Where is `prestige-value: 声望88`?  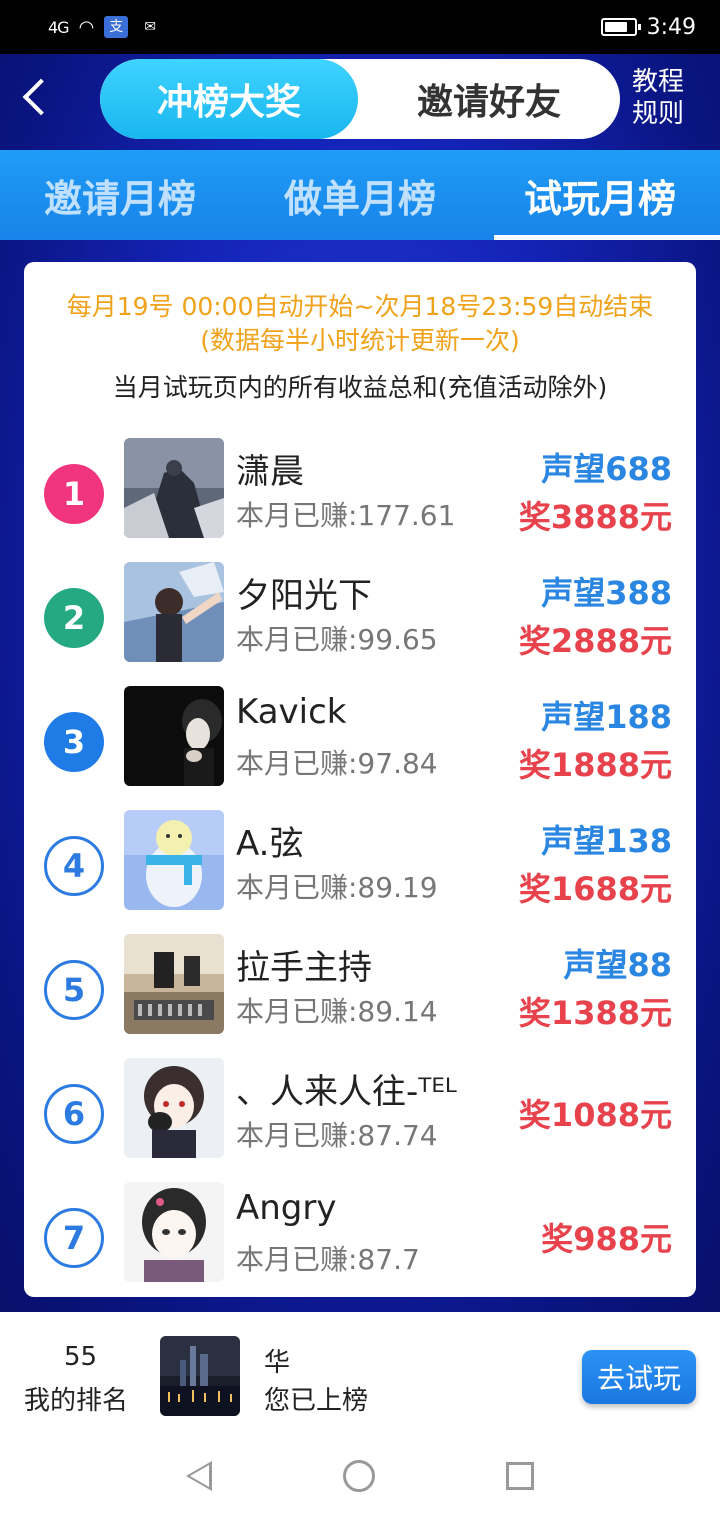
prestige-value: 声望88 is located at coordinates (617, 965).